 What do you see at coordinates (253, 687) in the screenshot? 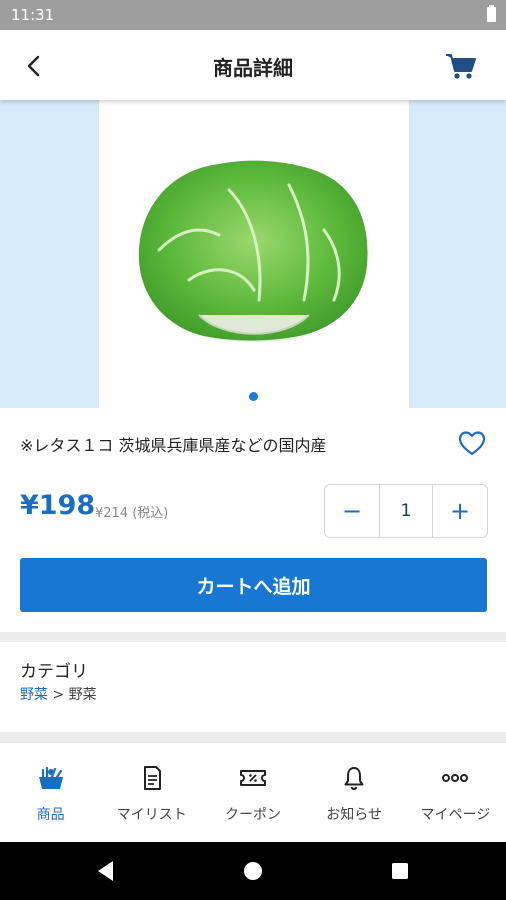
I see `category-section: カテゴリ 野菜 > 野菜` at bounding box center [253, 687].